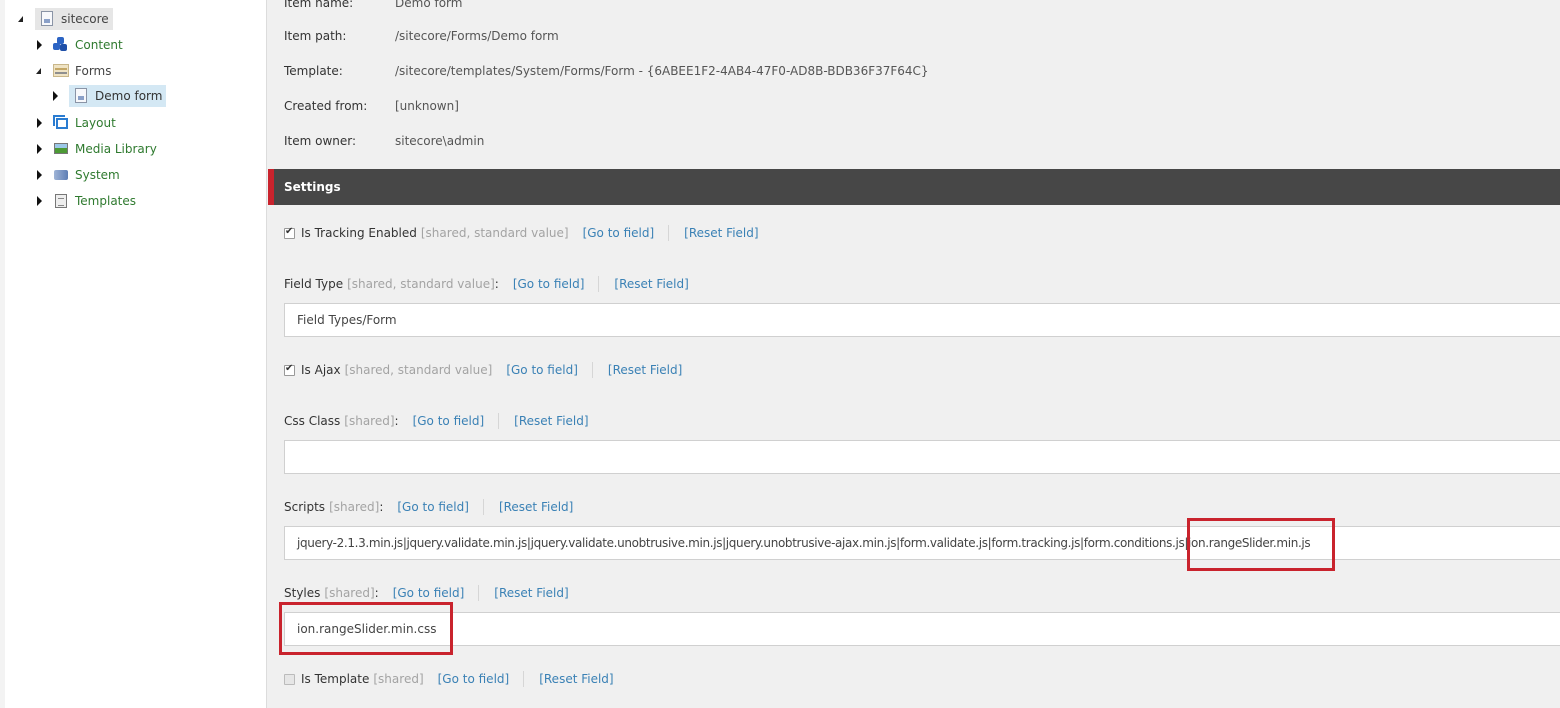 The height and width of the screenshot is (708, 1560). I want to click on tree-label: Layout, so click(95, 123).